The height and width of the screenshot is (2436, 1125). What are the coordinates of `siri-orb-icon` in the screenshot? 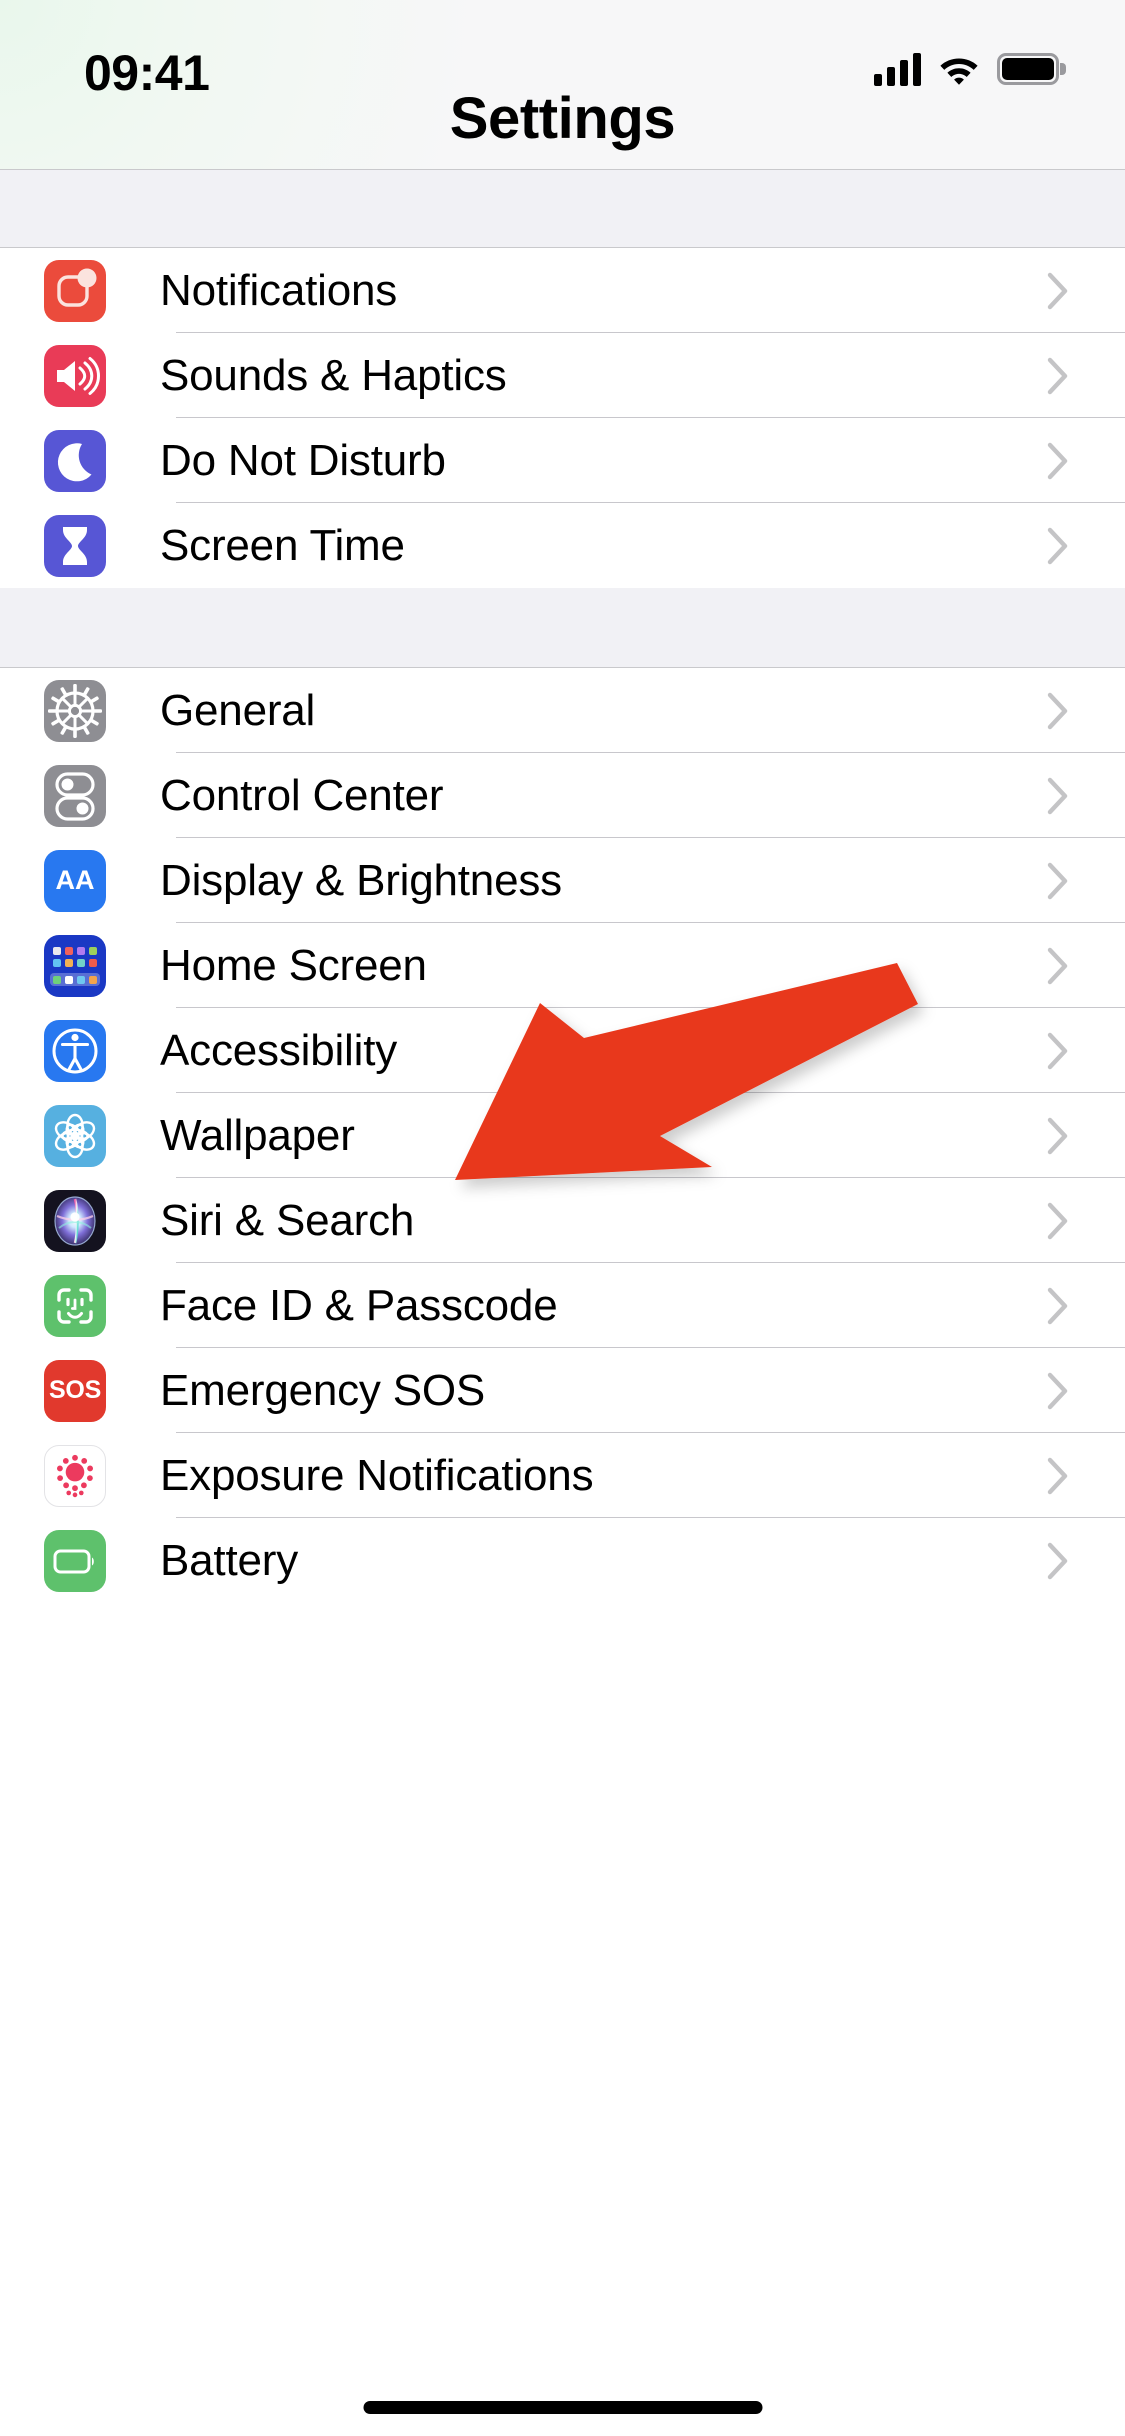 It's located at (75, 1220).